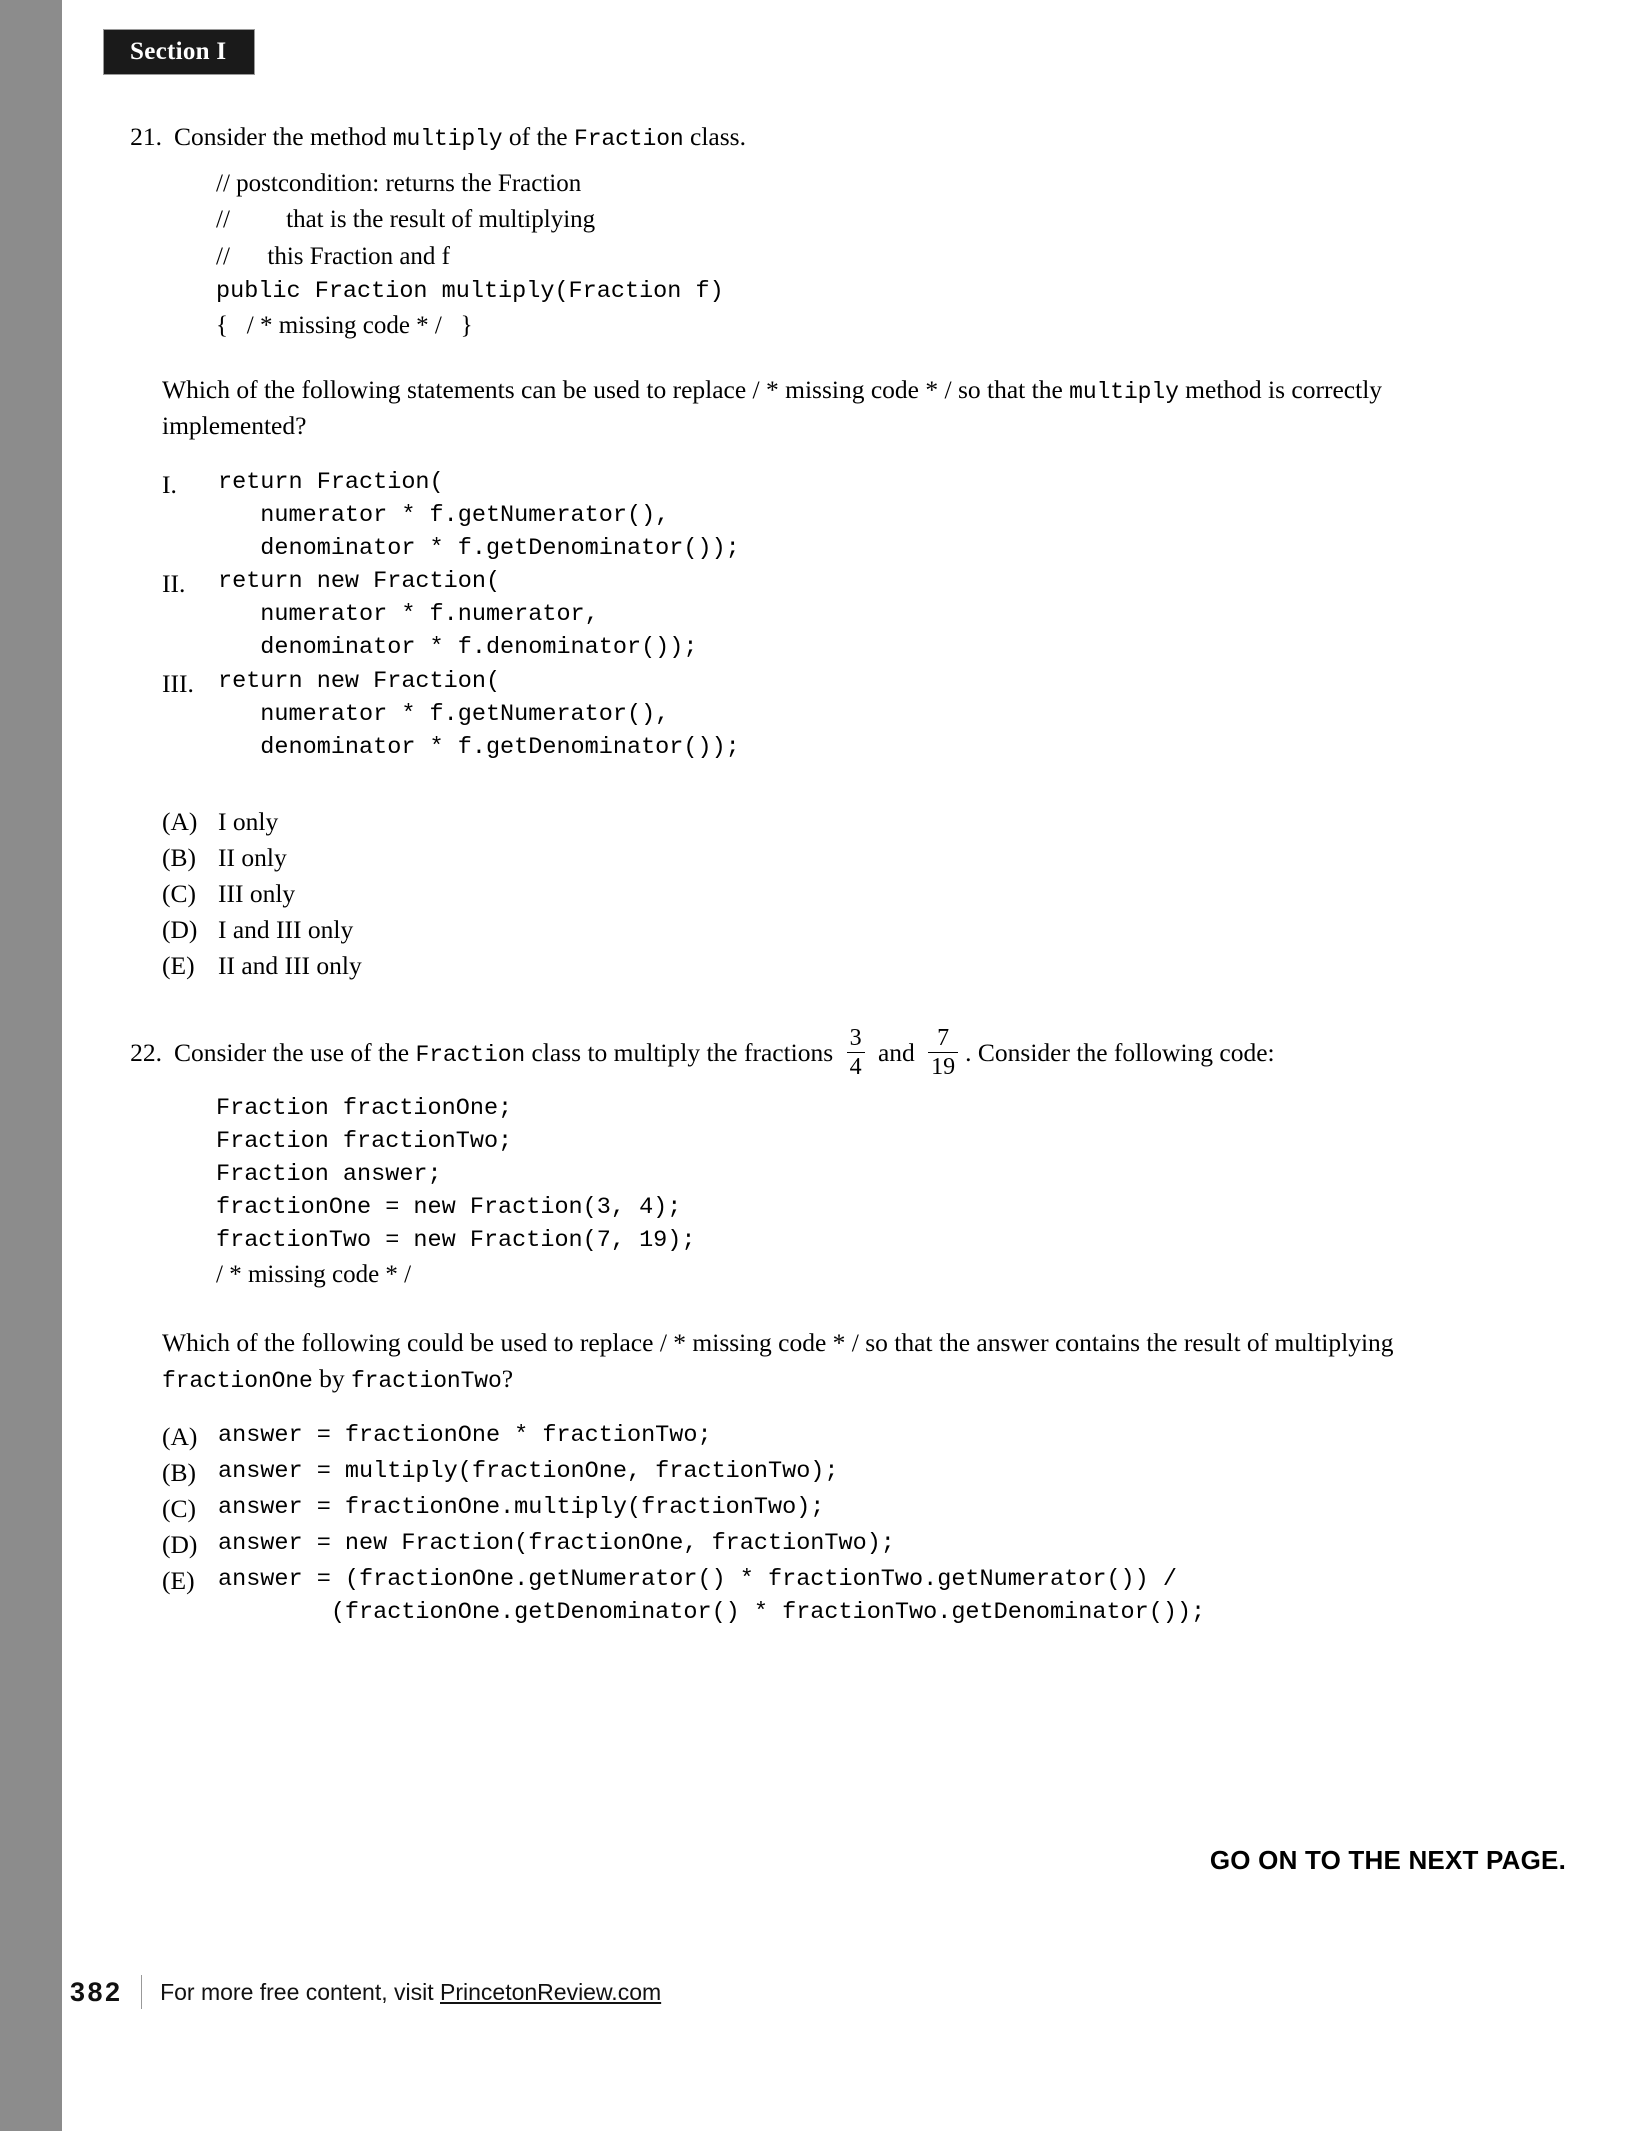  What do you see at coordinates (479, 747) in the screenshot?
I see `roman-III-line-3: denominator * f.getDenominator());` at bounding box center [479, 747].